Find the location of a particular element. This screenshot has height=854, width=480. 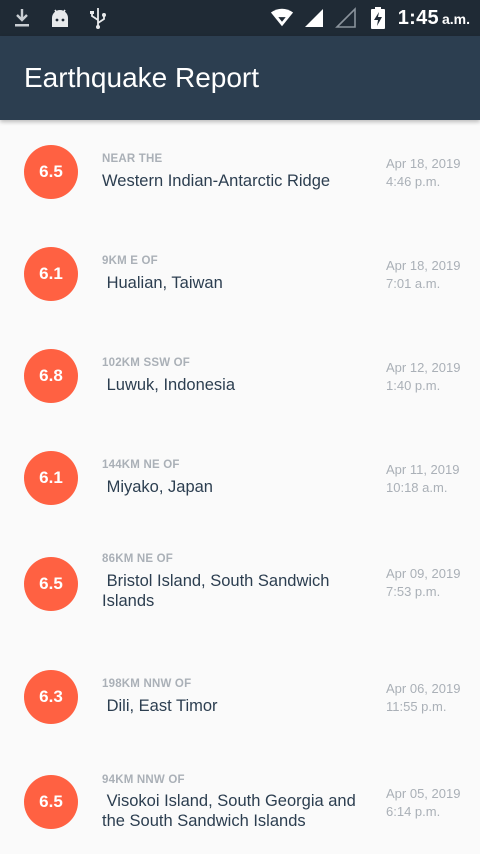

quake-time: 1:40 p.m. is located at coordinates (413, 385).